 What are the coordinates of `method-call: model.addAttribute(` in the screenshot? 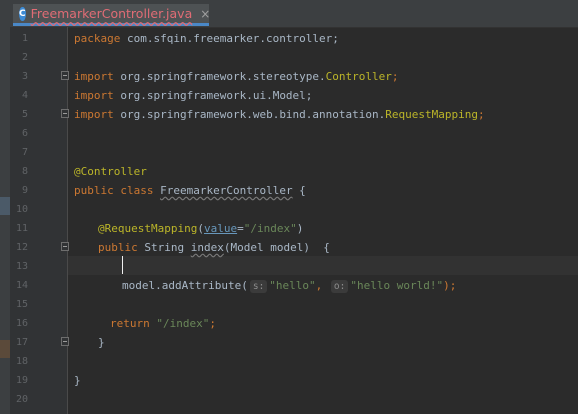 It's located at (185, 285).